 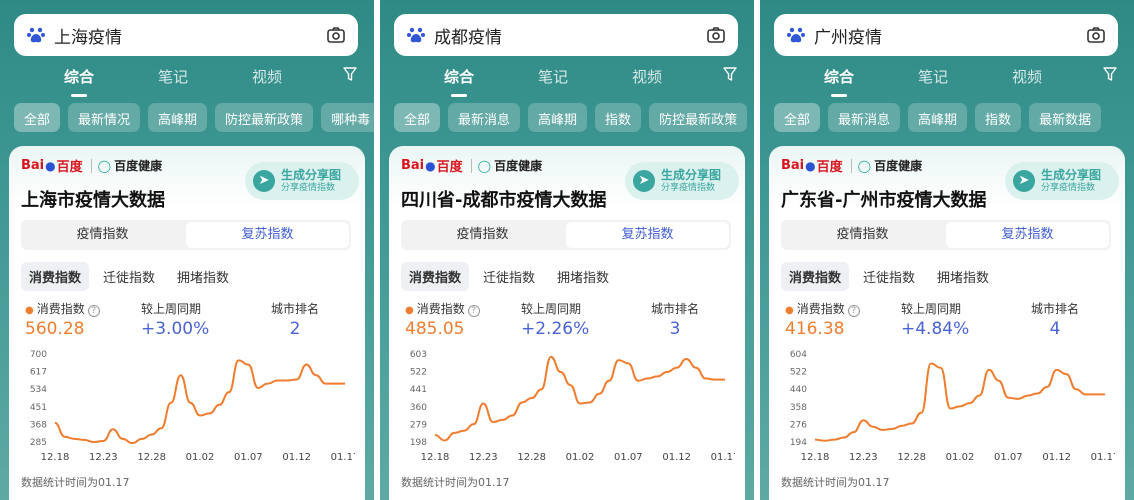 What do you see at coordinates (104, 165) in the screenshot?
I see `health-logo-icon: ◯` at bounding box center [104, 165].